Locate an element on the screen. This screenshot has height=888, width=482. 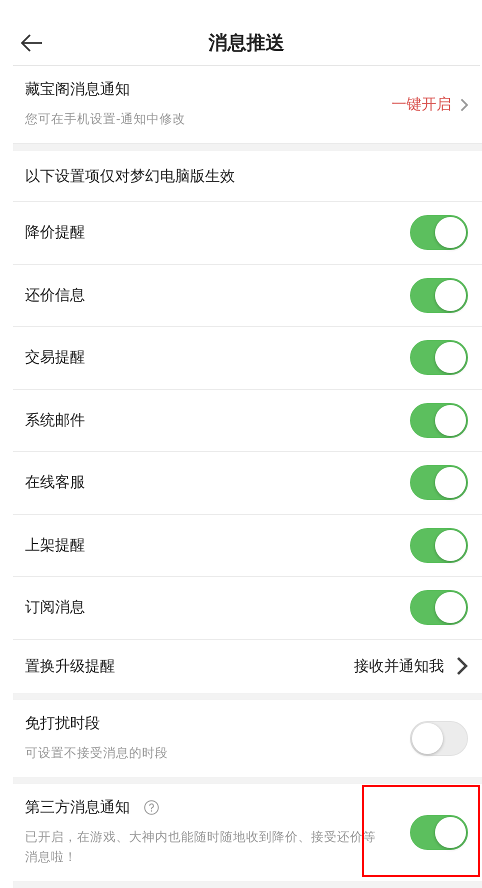
setting-label: 交易提醒 is located at coordinates (55, 358).